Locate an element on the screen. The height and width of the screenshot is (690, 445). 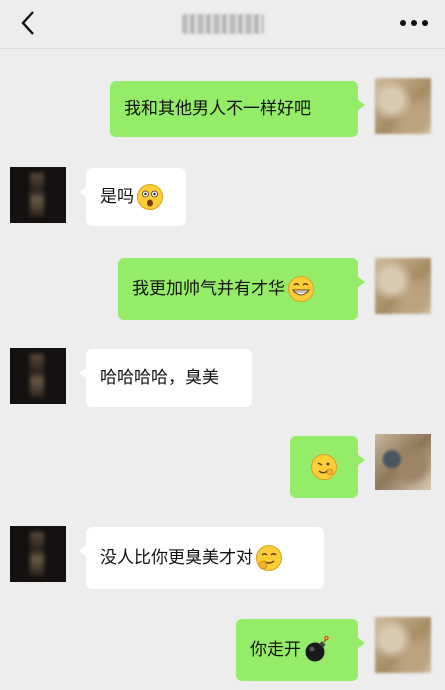
snicker-face-icon is located at coordinates (269, 558).